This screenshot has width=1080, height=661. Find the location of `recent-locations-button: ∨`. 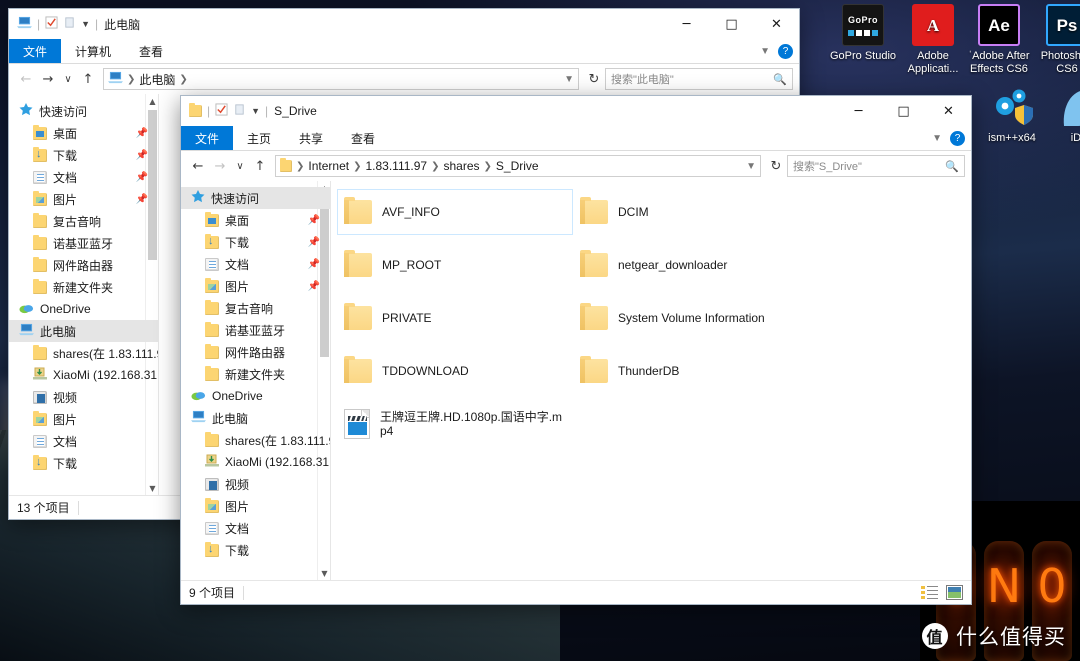

recent-locations-button: ∨ is located at coordinates (240, 166).